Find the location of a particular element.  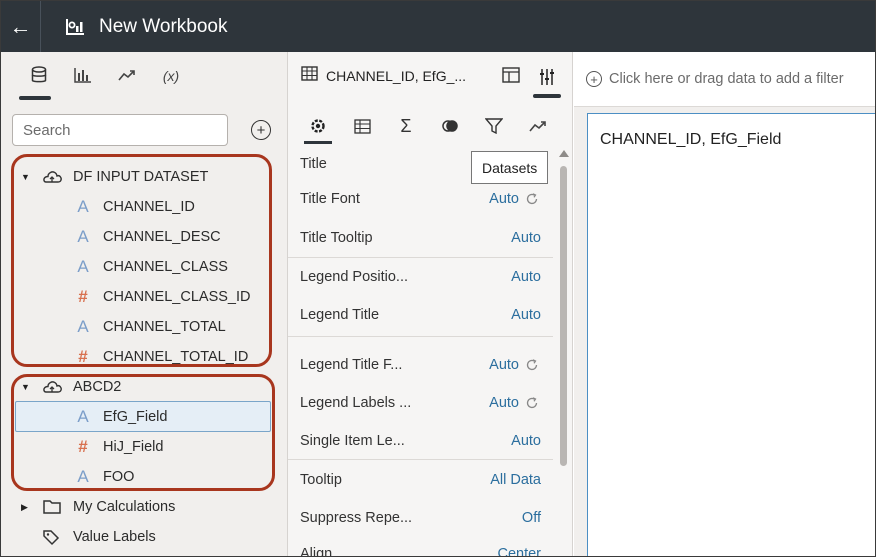

search-row: + is located at coordinates (141, 130).